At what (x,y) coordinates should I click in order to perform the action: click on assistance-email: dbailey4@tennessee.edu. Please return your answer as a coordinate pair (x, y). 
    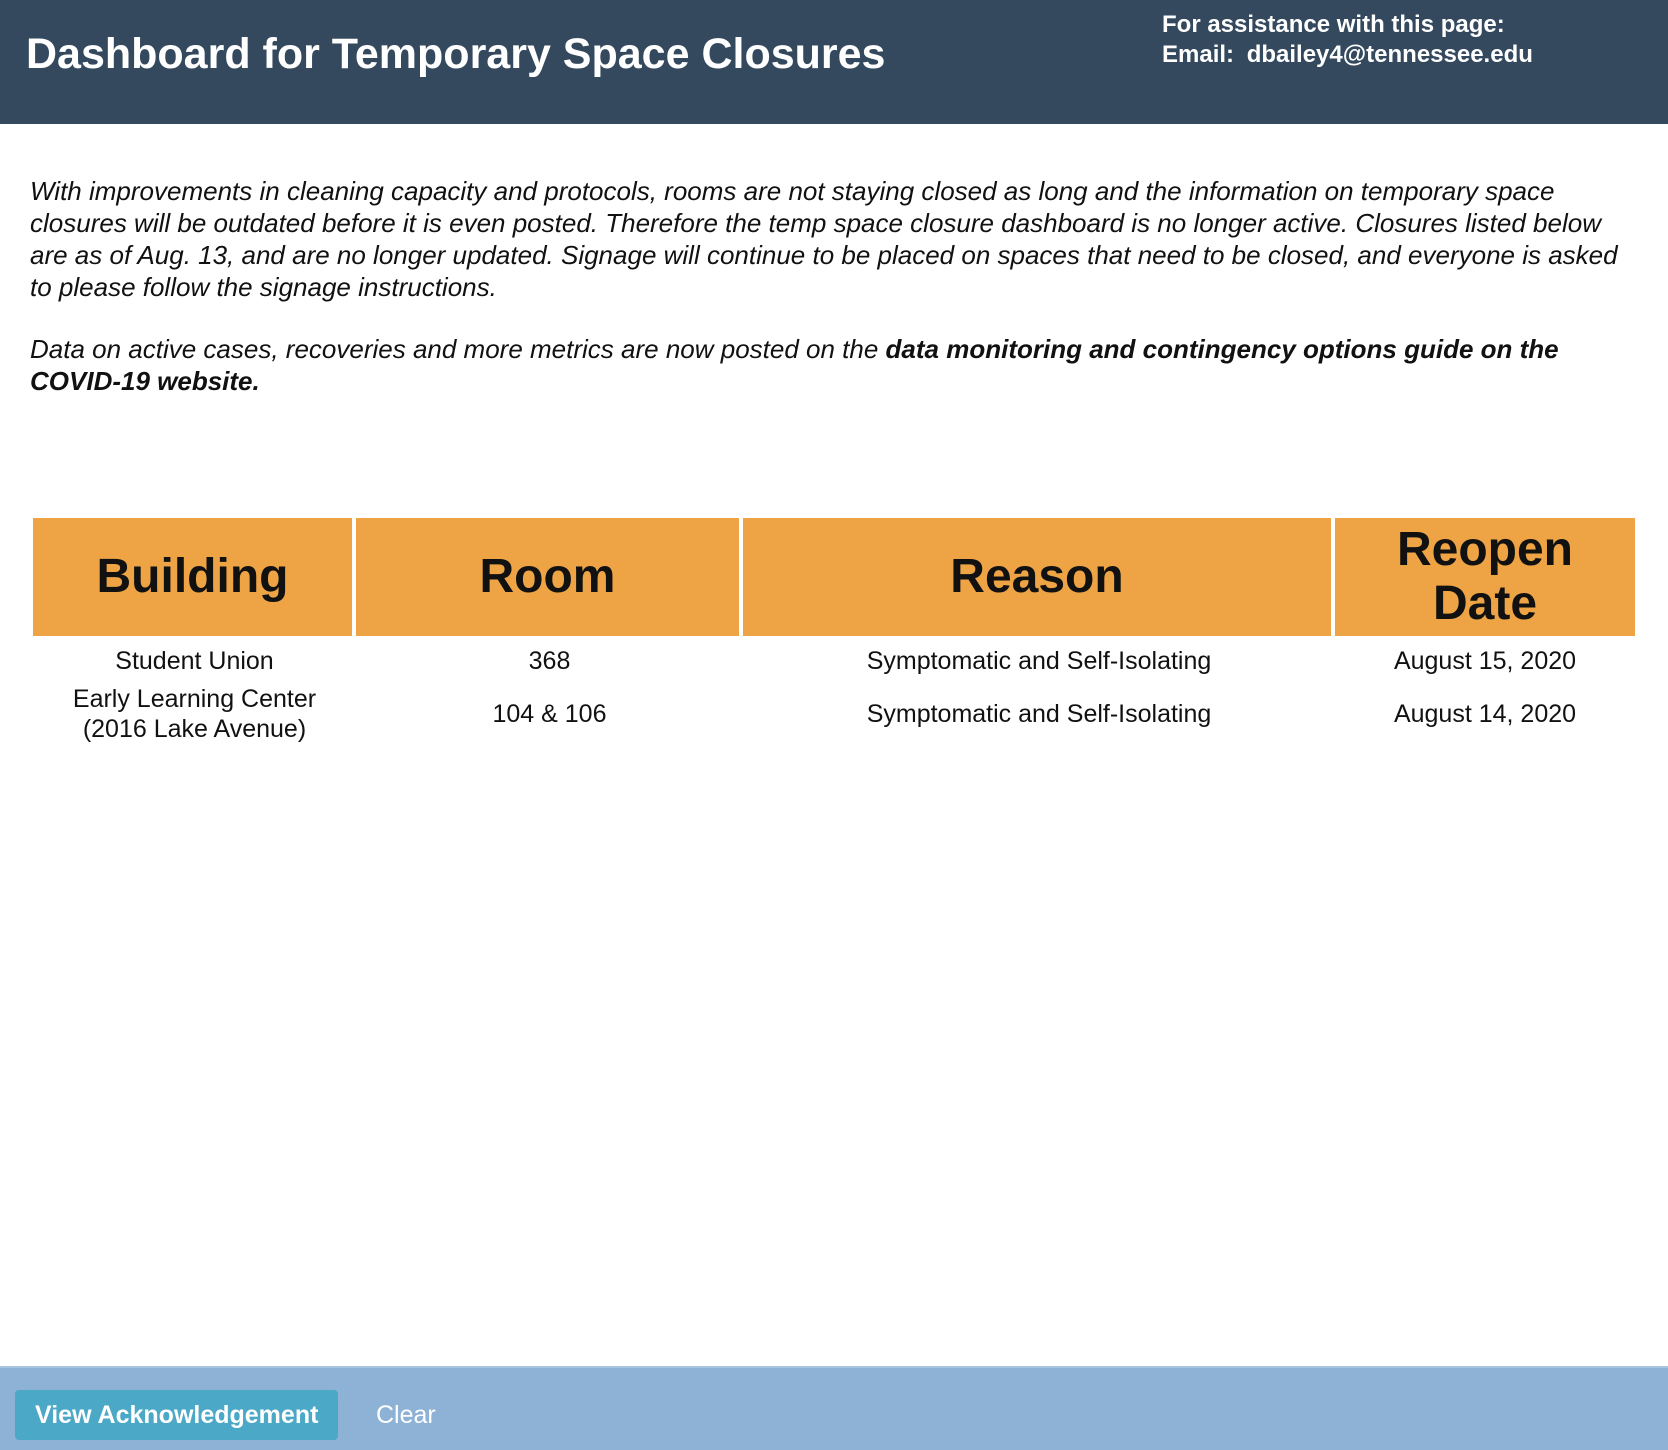
    Looking at the image, I should click on (1390, 54).